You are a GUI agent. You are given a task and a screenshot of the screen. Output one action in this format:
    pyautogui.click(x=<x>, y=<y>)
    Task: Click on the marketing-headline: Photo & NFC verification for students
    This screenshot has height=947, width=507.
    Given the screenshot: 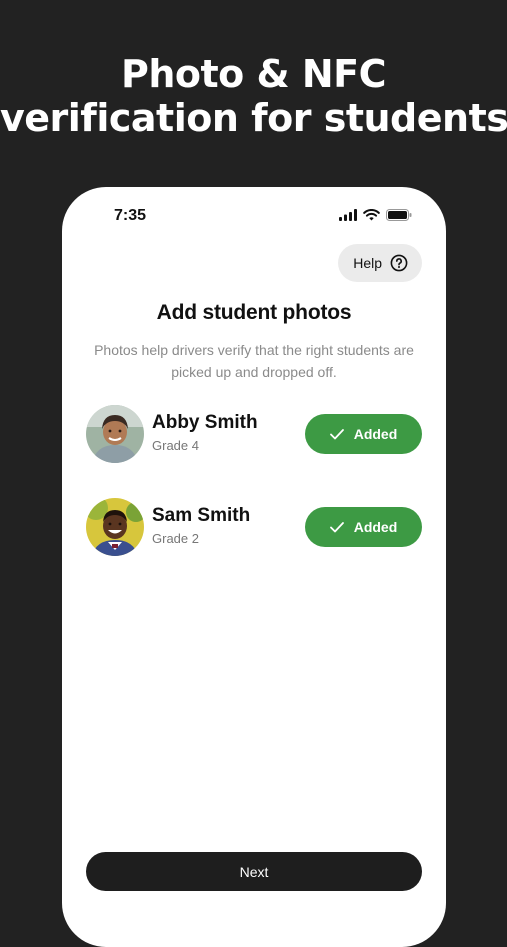 What is the action you would take?
    pyautogui.click(x=253, y=96)
    